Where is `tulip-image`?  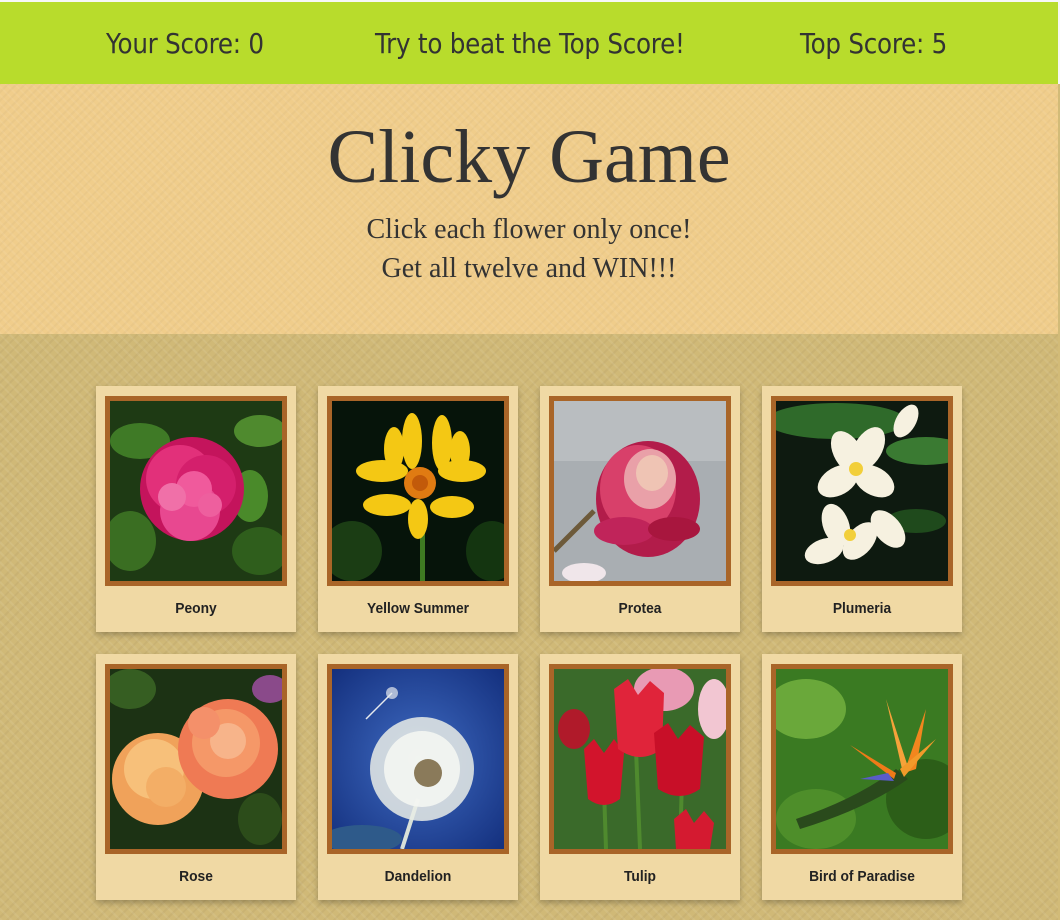 tulip-image is located at coordinates (640, 759).